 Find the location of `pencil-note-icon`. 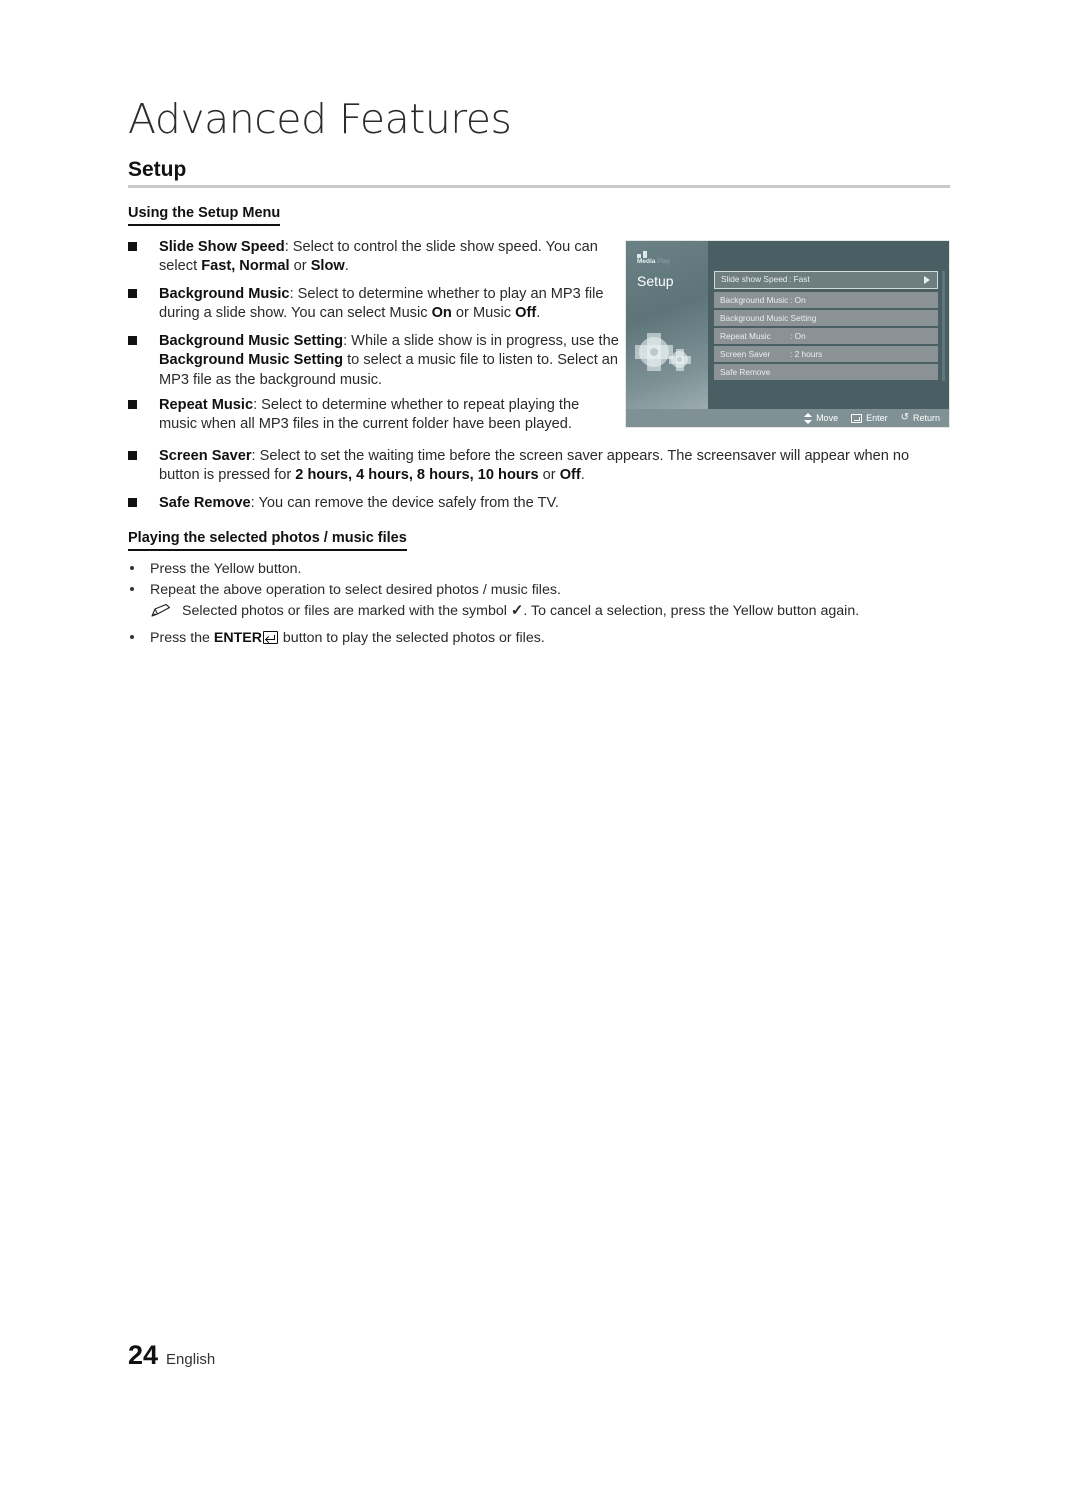

pencil-note-icon is located at coordinates (163, 610).